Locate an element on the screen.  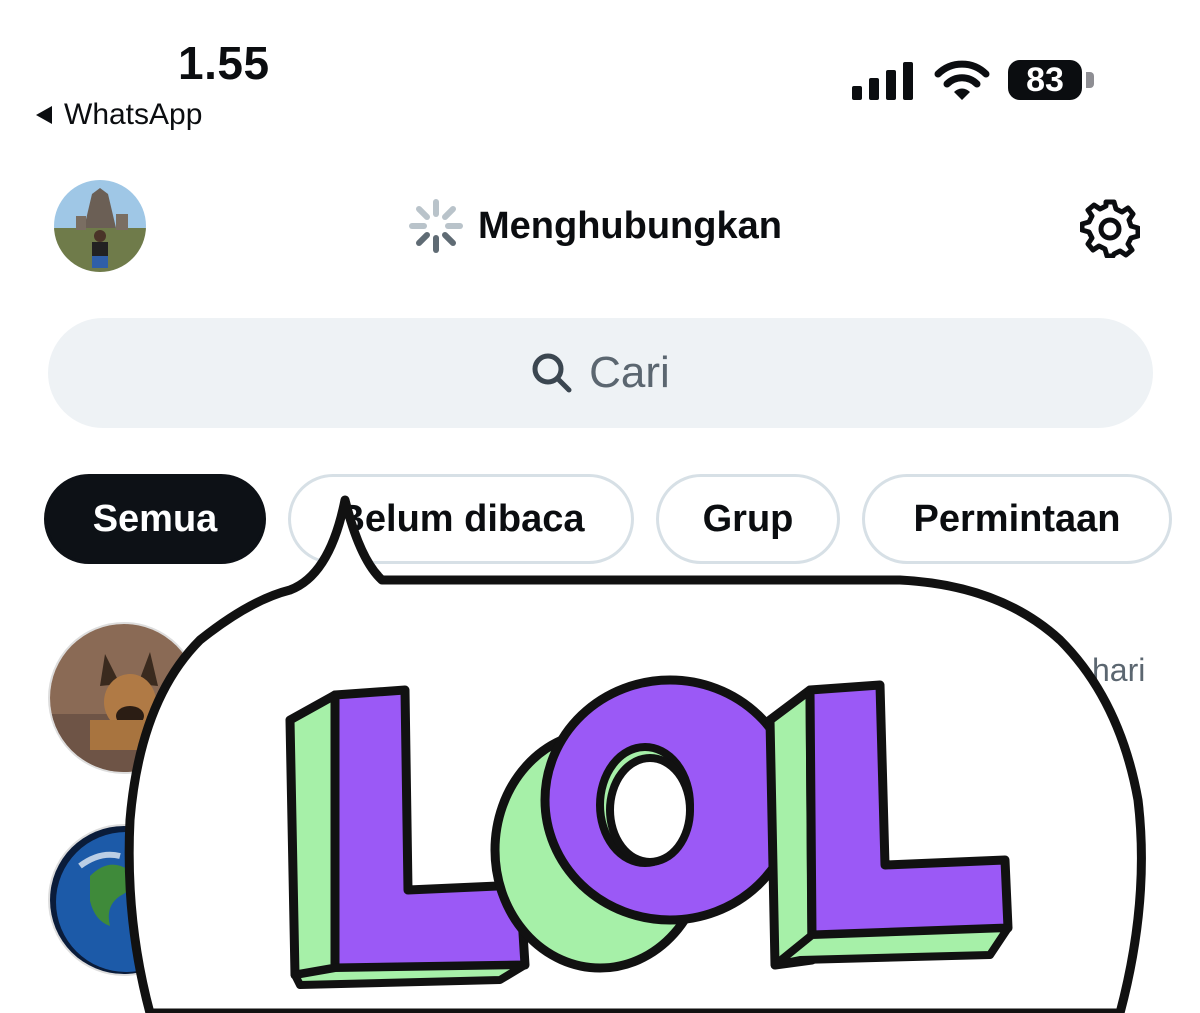
connection-status: Menghubungkan is located at coordinates (595, 226).